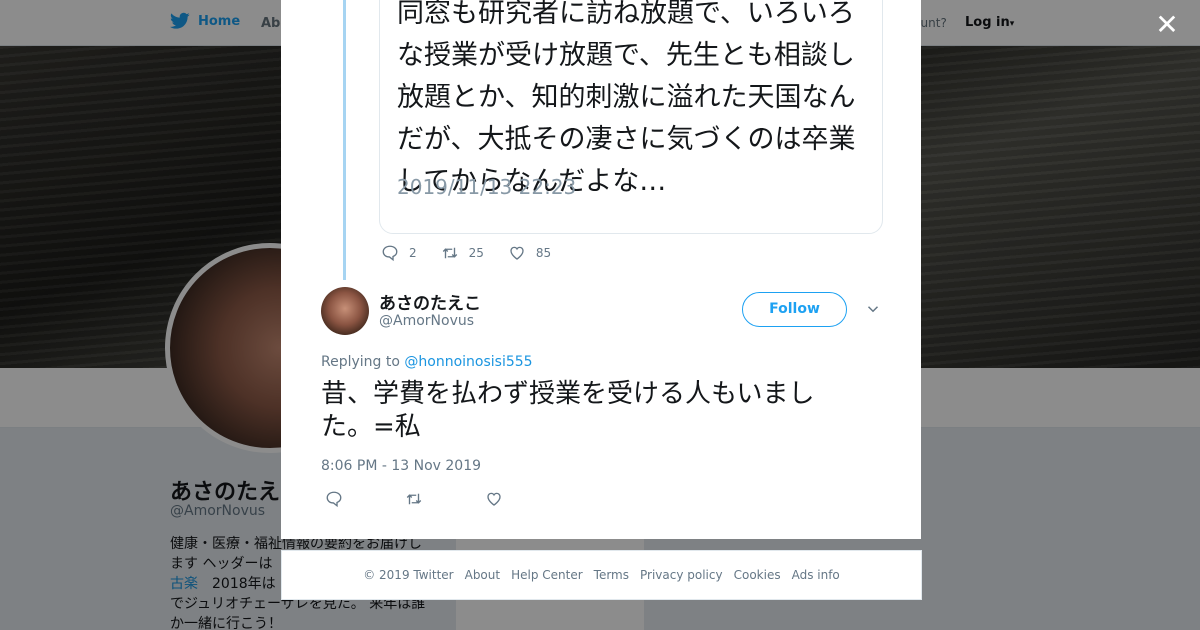  Describe the element at coordinates (794, 309) in the screenshot. I see `follow-button: Follow` at that location.